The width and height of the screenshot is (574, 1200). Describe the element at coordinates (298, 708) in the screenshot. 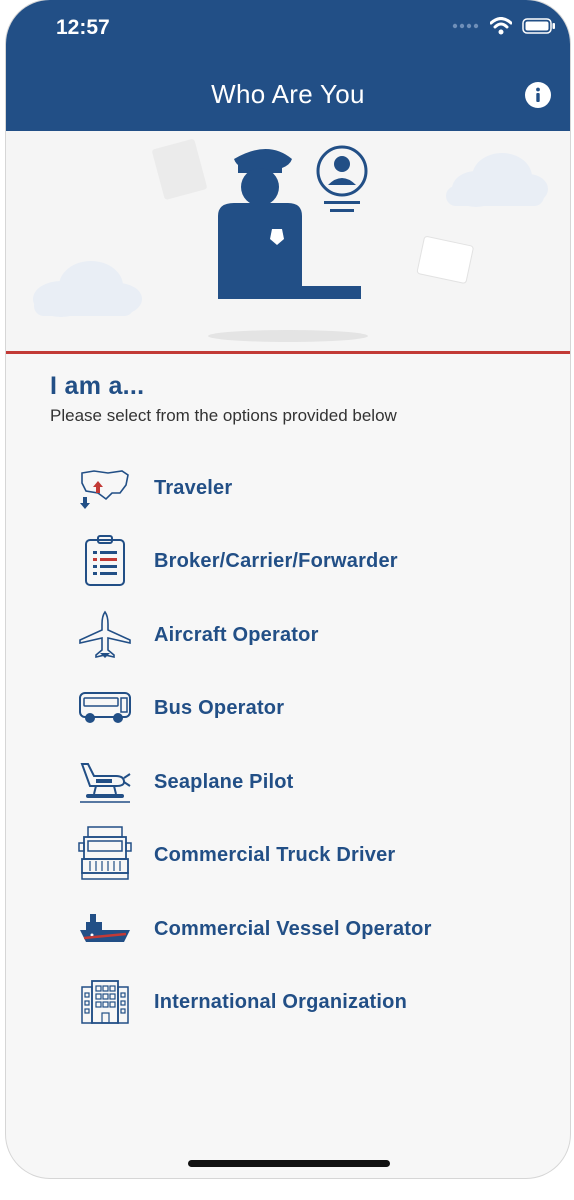

I see `option-bus-operator: Bus Operator` at that location.